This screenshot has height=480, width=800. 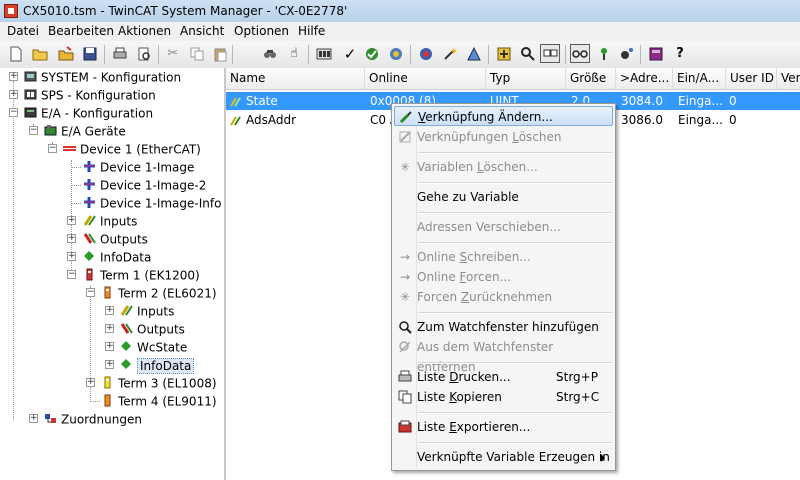 I want to click on io-config-icon, so click(x=30, y=112).